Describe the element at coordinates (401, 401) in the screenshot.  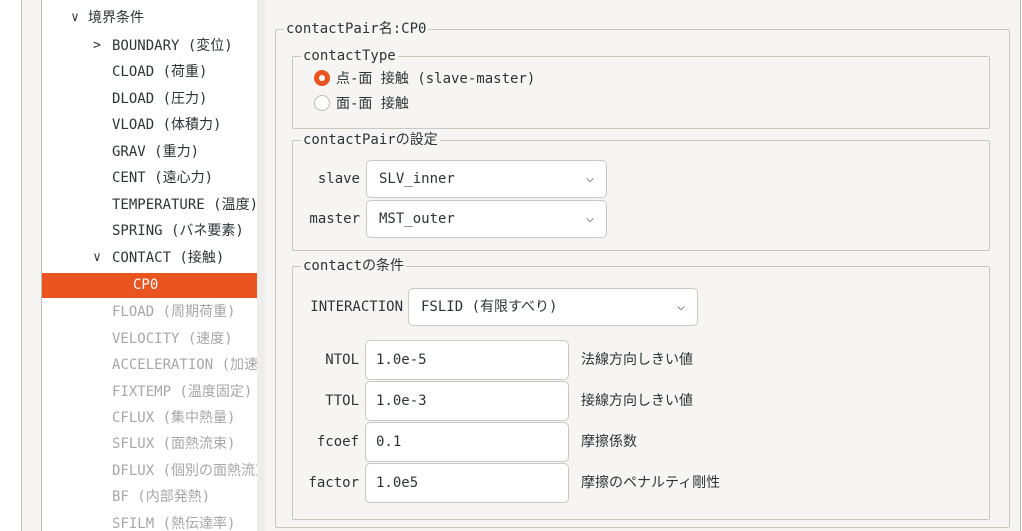
I see `ttol-value: 1.0e-3` at that location.